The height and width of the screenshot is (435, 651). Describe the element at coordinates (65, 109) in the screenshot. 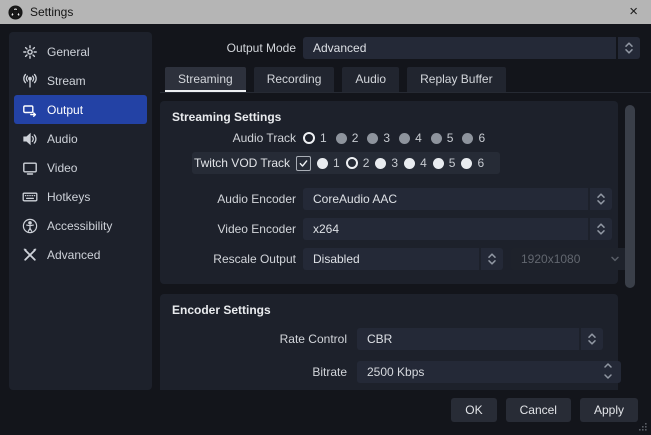

I see `sidebar-item-label: Output` at that location.